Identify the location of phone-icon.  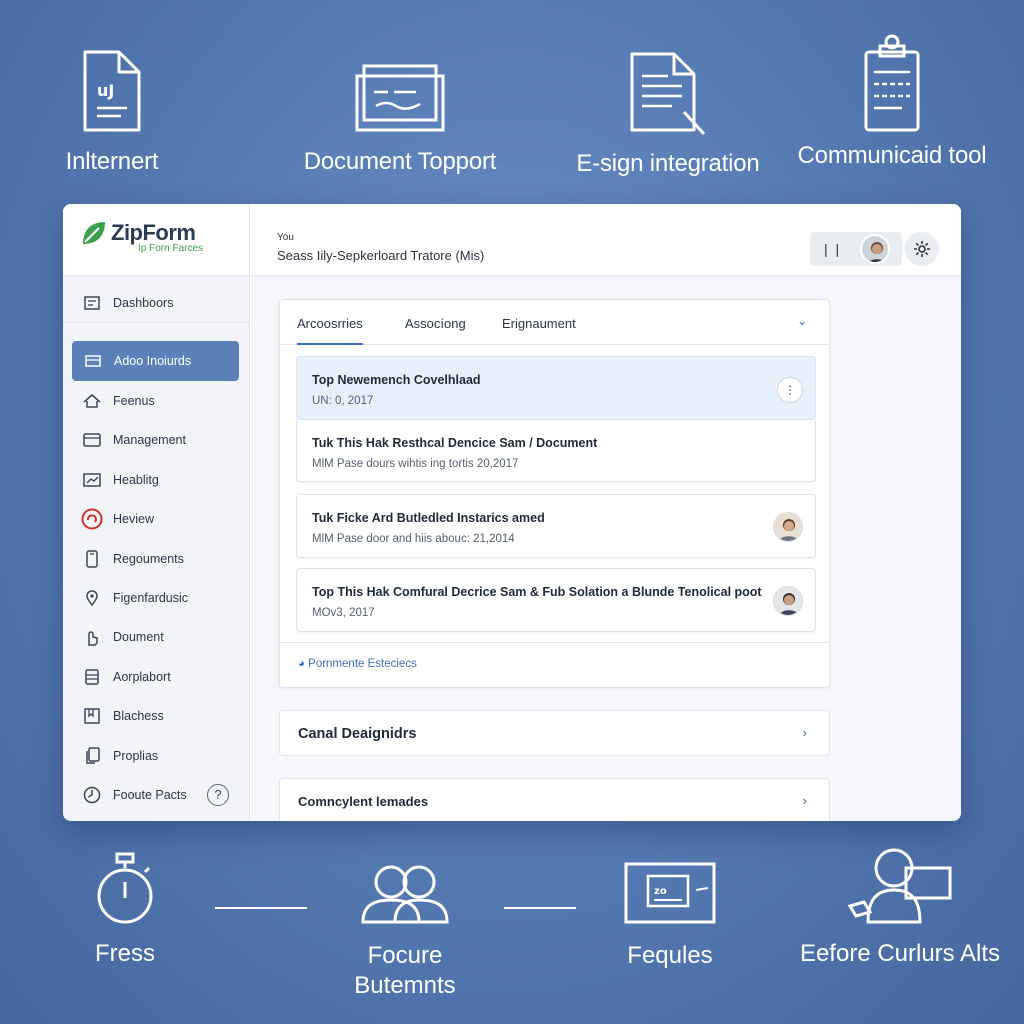
(92, 558).